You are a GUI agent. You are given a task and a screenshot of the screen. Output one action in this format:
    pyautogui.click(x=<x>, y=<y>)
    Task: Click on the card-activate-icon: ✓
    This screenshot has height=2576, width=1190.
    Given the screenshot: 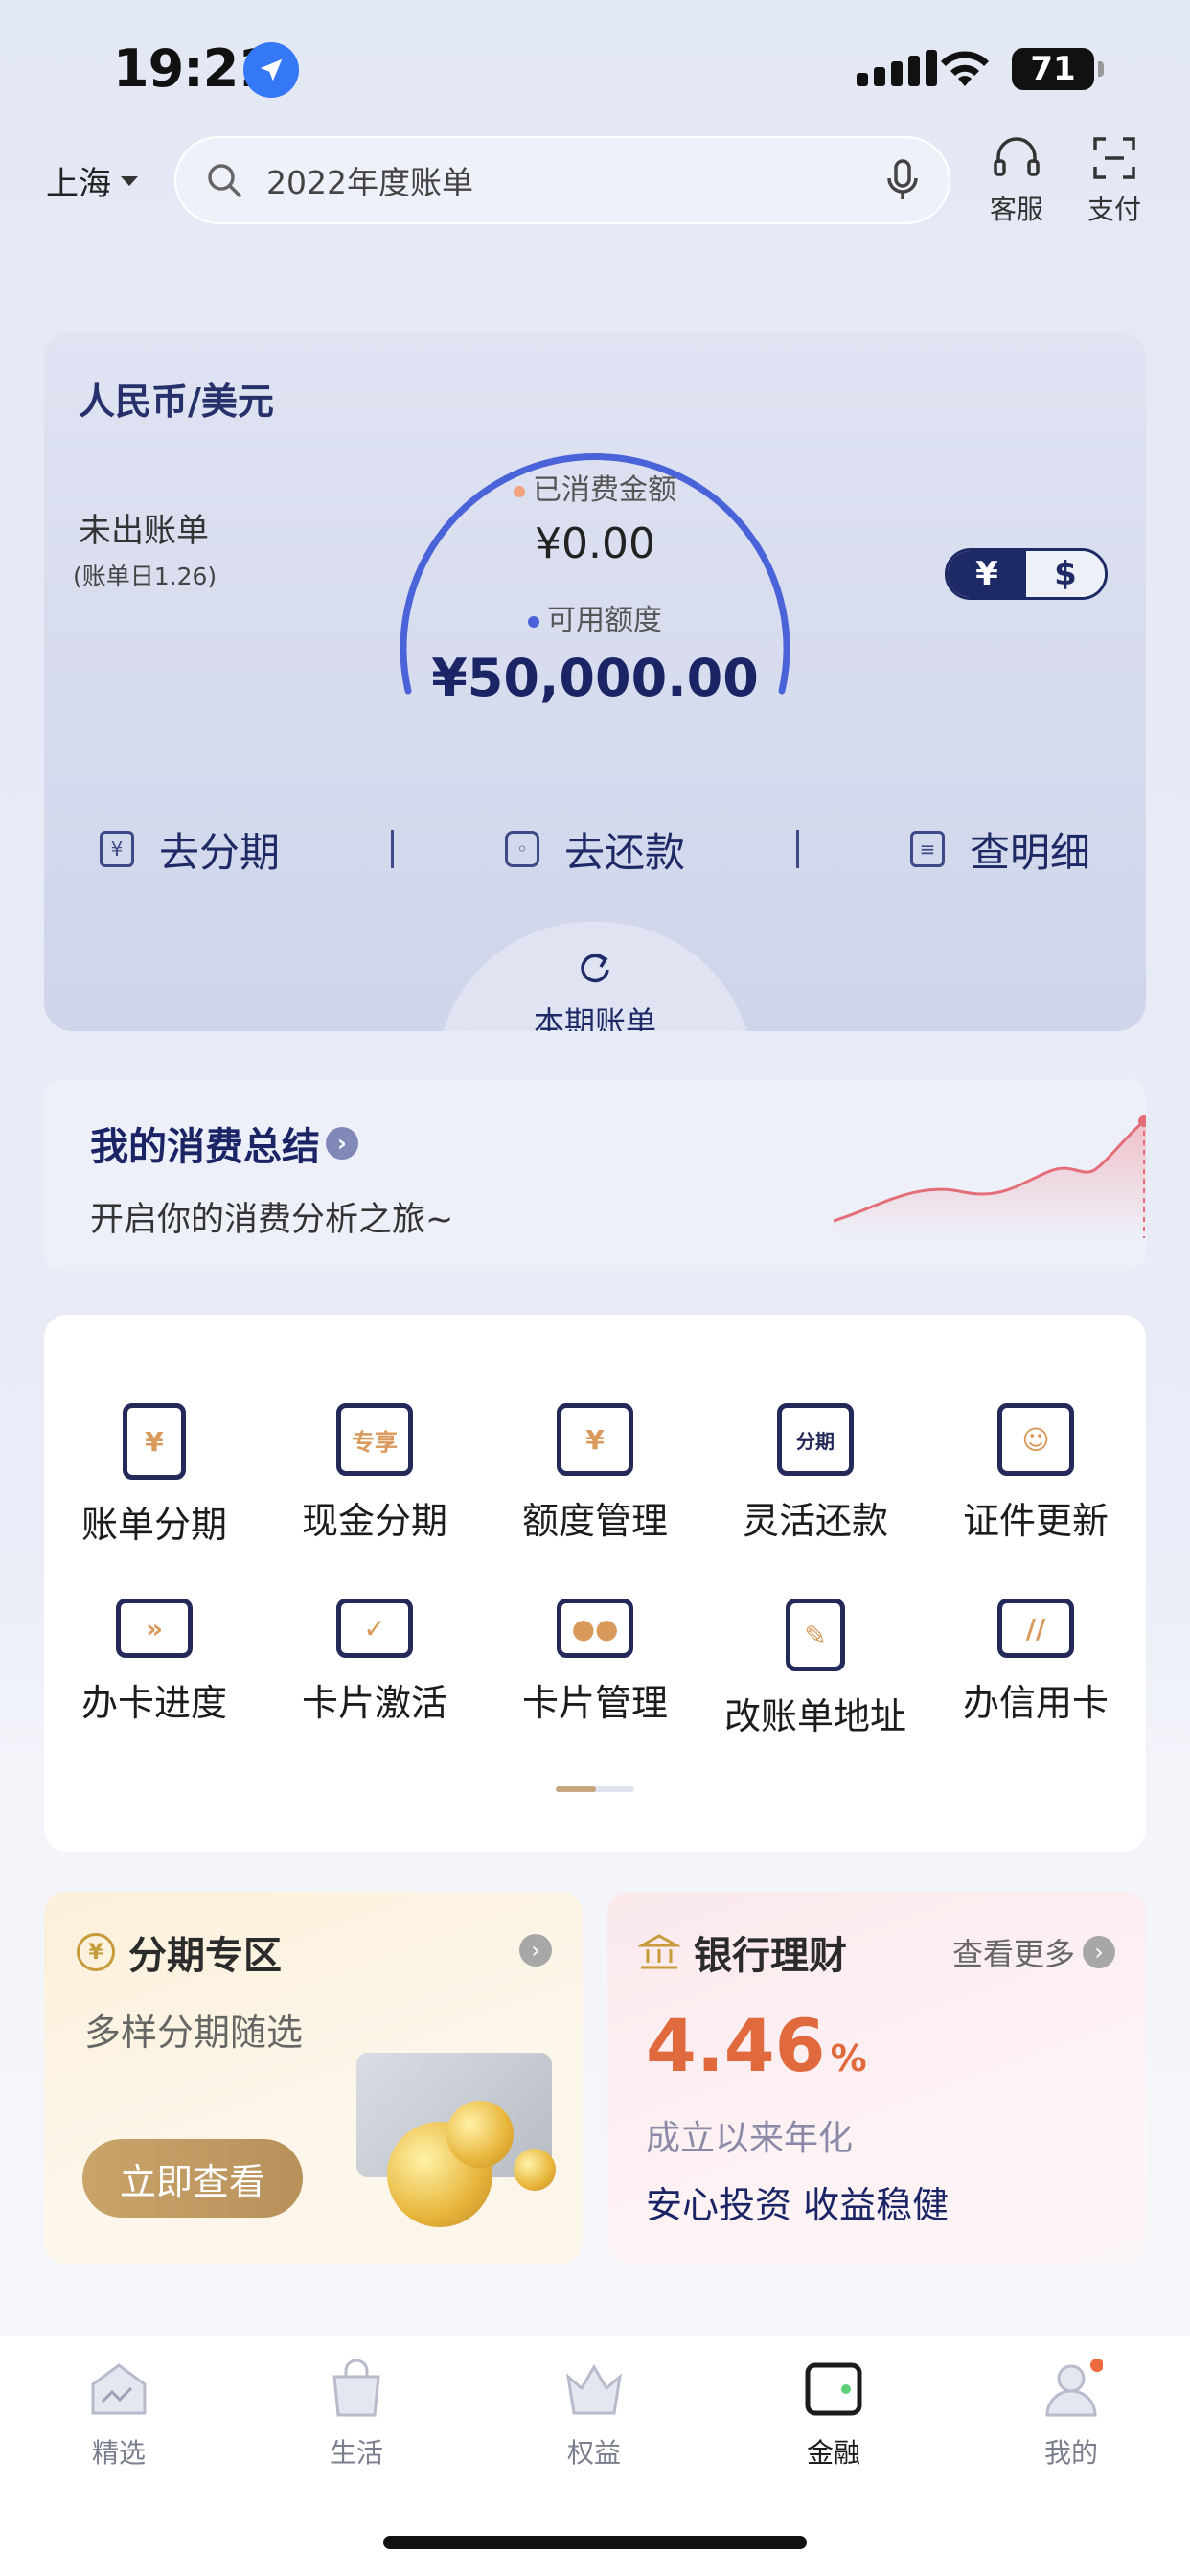 What is the action you would take?
    pyautogui.click(x=374, y=1628)
    